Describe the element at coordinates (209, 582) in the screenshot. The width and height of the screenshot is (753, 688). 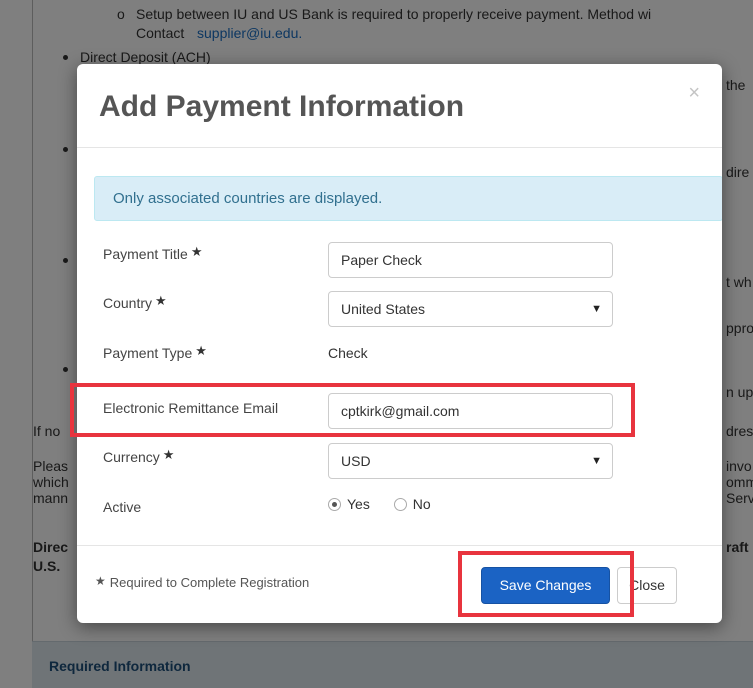
I see `required-note-text: Required to Complete Registration` at that location.